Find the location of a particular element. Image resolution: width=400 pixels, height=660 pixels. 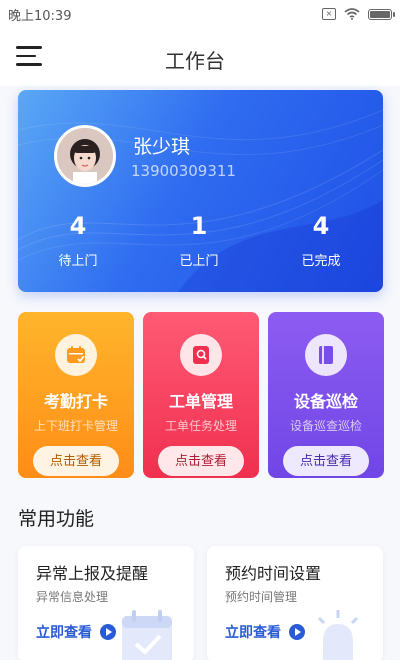

function-subtitle: 异常信息处理 is located at coordinates (72, 597).